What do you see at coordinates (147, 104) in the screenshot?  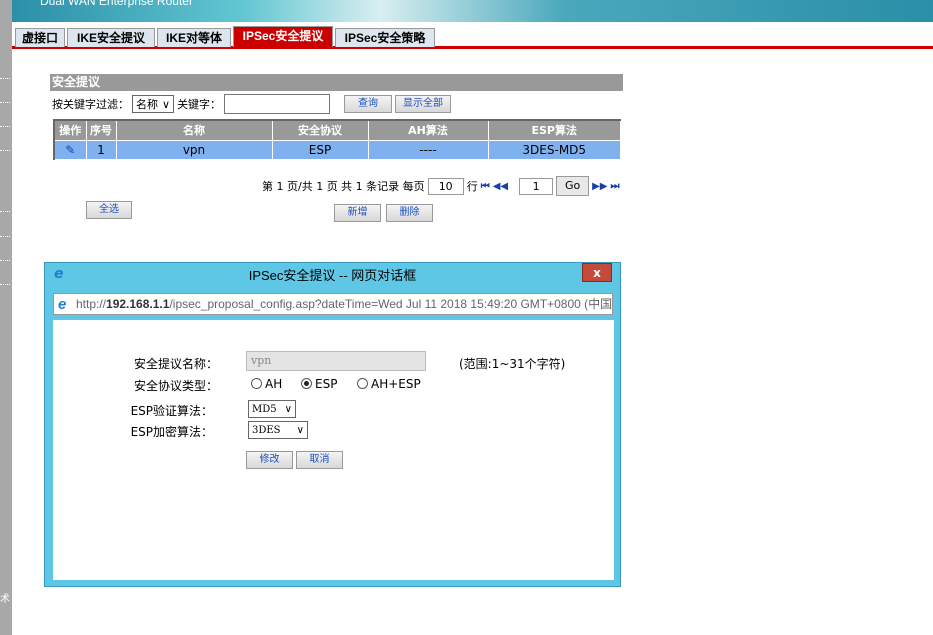 I see `filter-field-value: 名称` at bounding box center [147, 104].